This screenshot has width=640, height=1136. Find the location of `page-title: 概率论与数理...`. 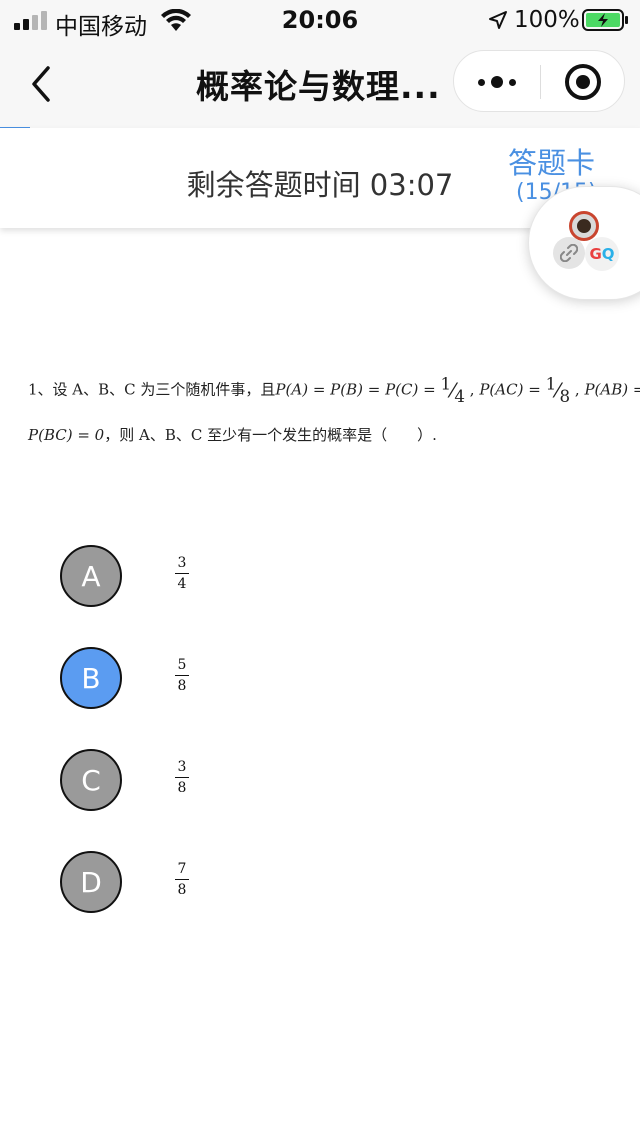

page-title: 概率论与数理... is located at coordinates (318, 86).